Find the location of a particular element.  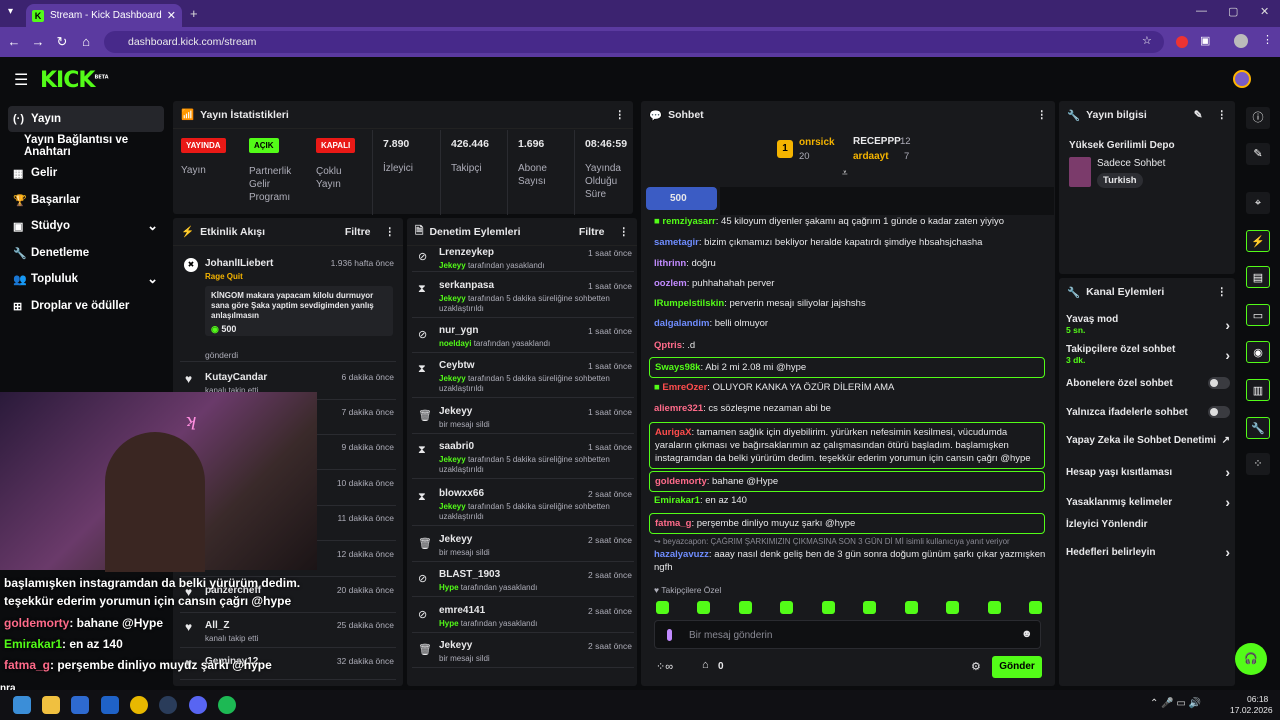

mod-log-username: nur_ygn is located at coordinates (458, 330).